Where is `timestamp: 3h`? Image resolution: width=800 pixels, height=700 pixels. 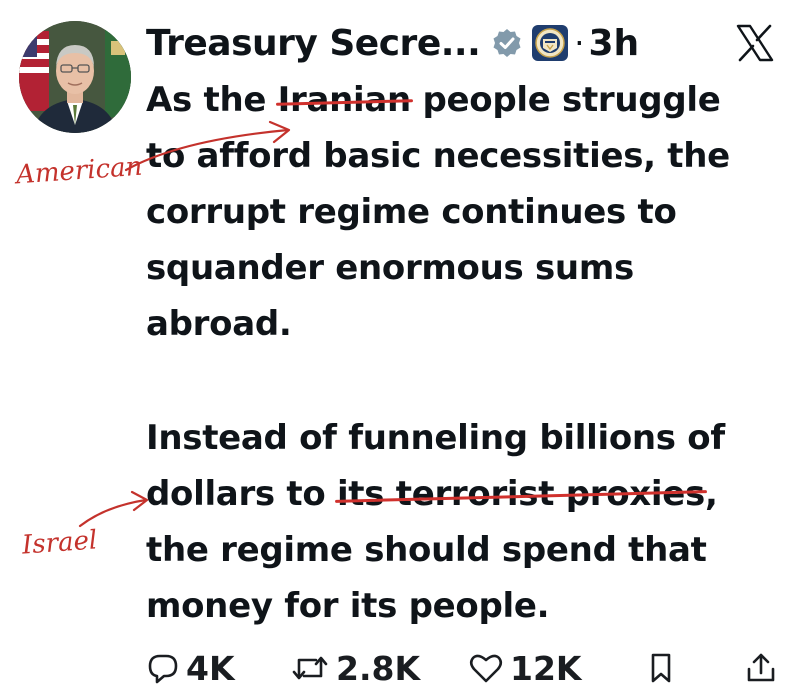 timestamp: 3h is located at coordinates (613, 43).